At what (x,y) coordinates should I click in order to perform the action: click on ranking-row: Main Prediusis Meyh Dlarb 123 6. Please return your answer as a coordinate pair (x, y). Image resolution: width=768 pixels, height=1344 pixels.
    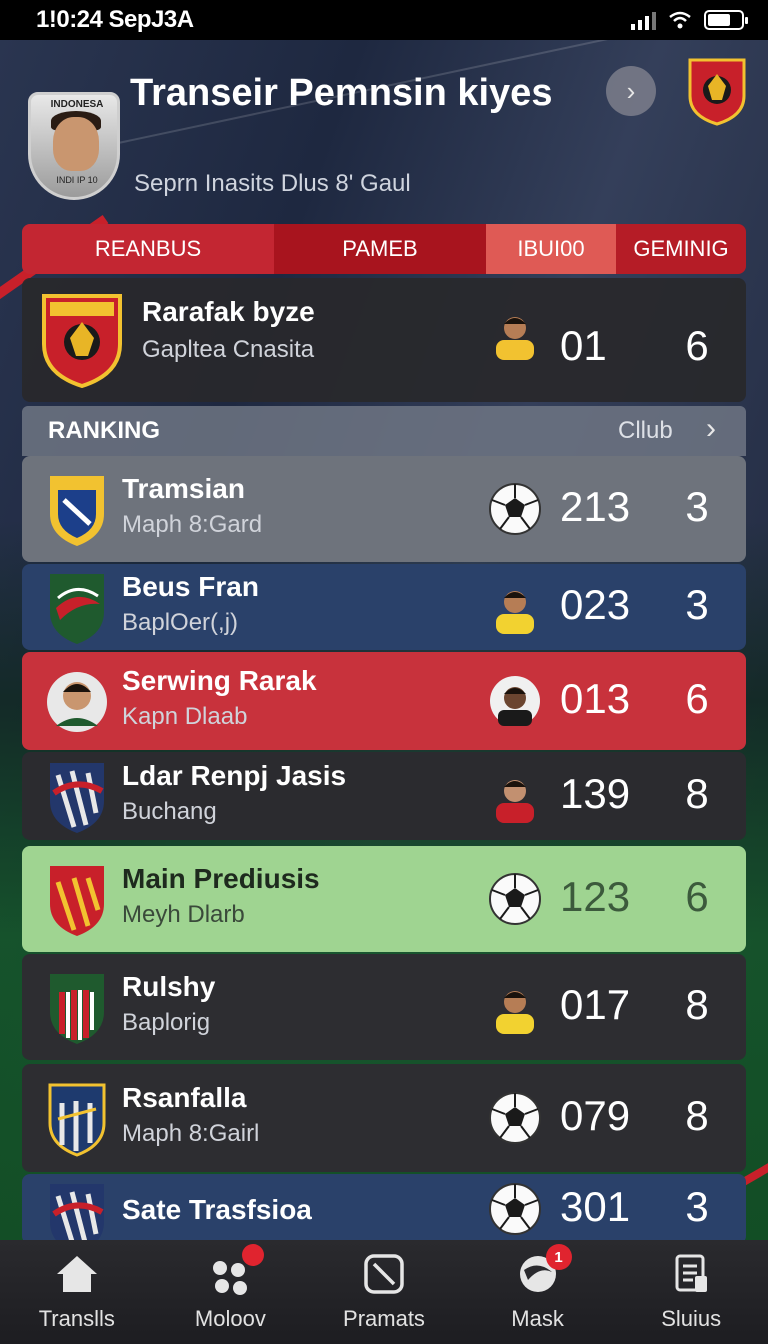
    Looking at the image, I should click on (384, 899).